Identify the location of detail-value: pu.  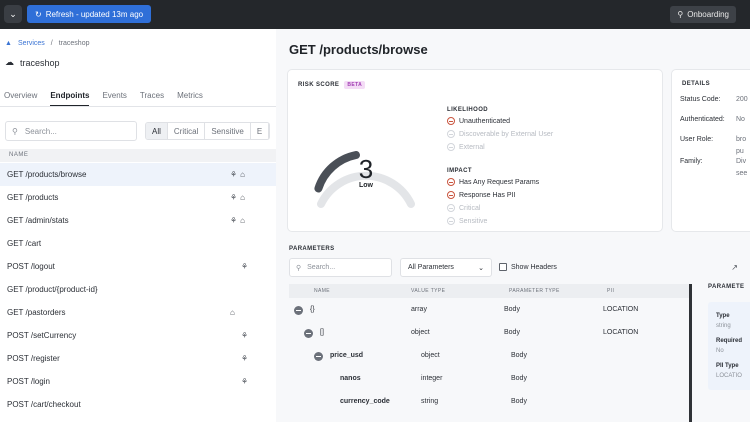
(740, 151).